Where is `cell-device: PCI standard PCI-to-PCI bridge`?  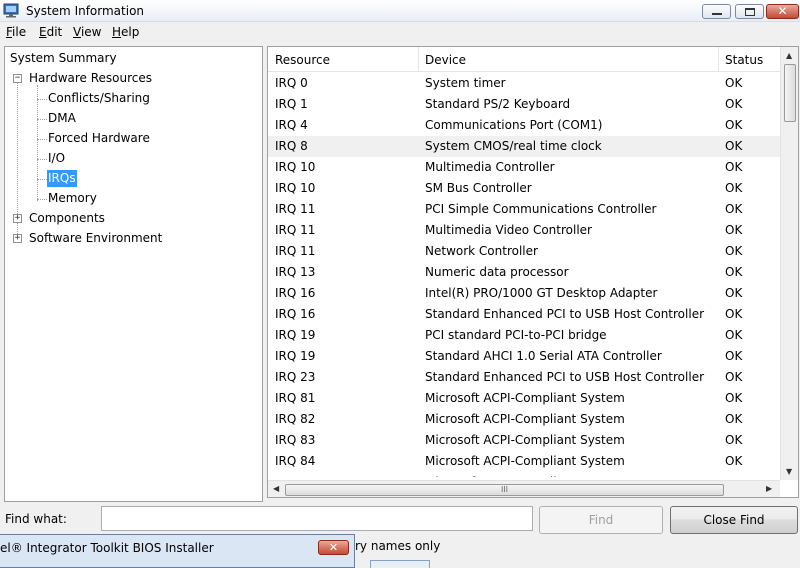
cell-device: PCI standard PCI-to-PCI bridge is located at coordinates (516, 335).